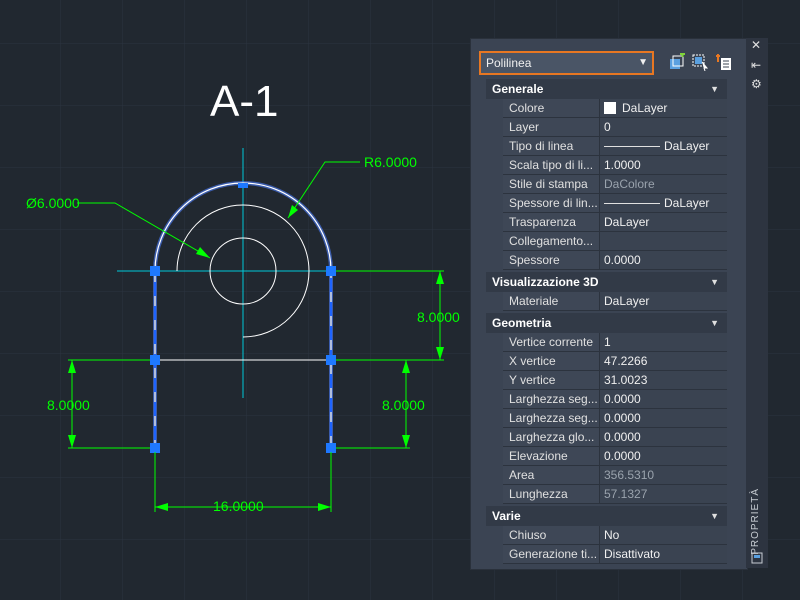  I want to click on property-value-text: 47.2266, so click(626, 361).